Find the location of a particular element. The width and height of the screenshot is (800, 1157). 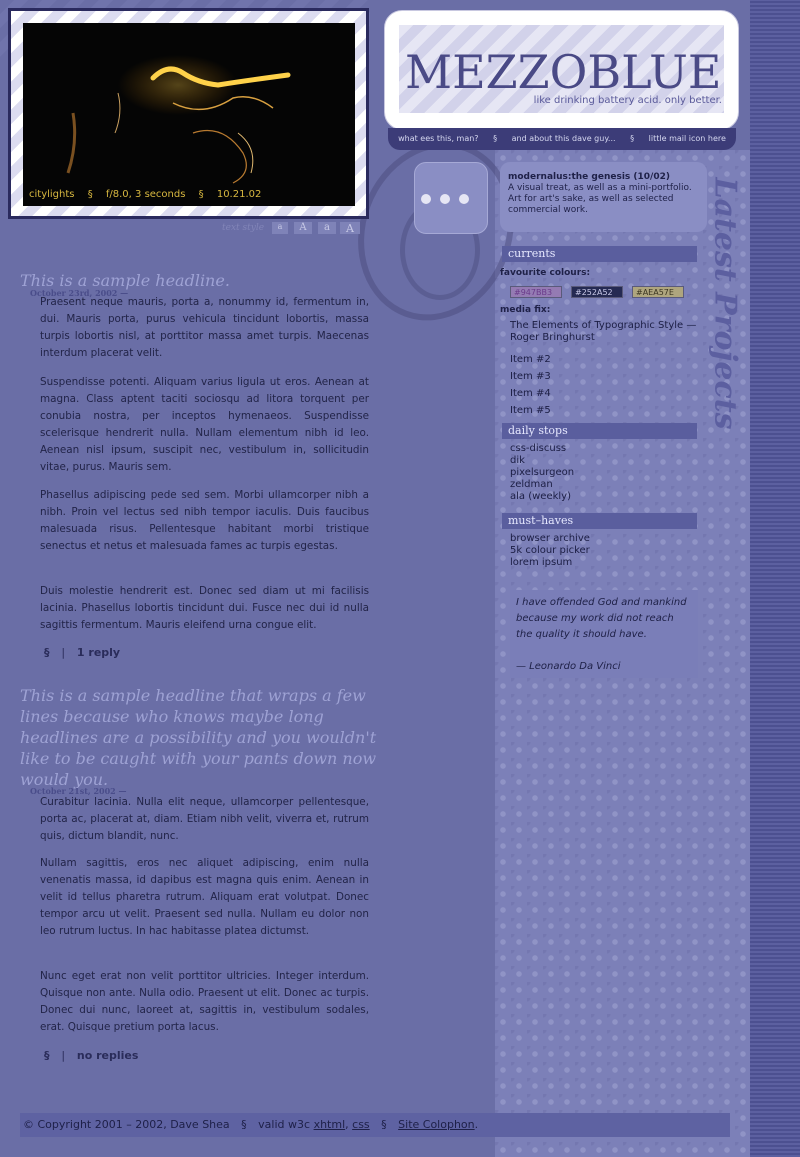

daily-stops-heading: daily stops is located at coordinates (599, 431).